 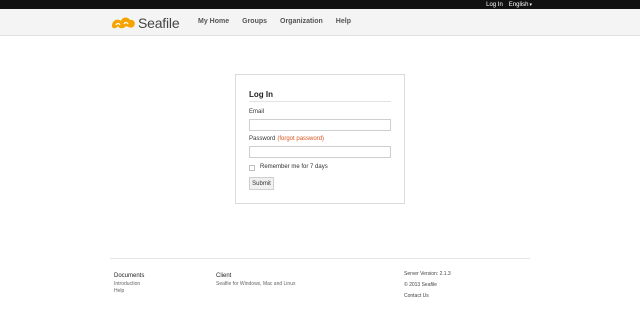 What do you see at coordinates (427, 274) in the screenshot?
I see `server-version: Server Version: 2.1.3` at bounding box center [427, 274].